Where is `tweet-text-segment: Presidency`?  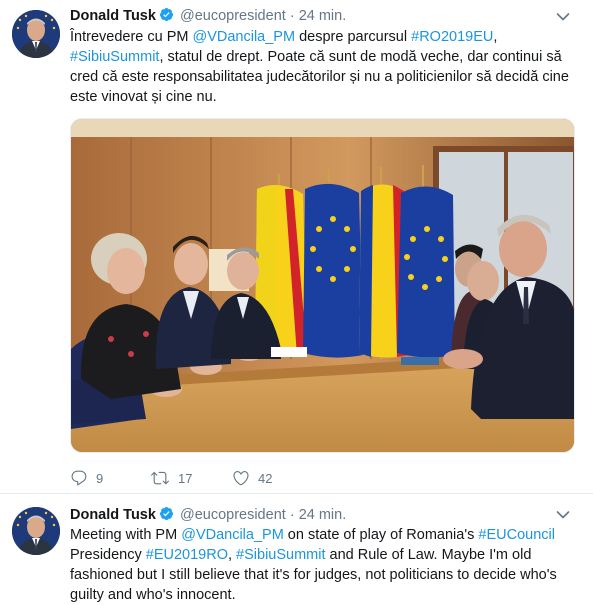
tweet-text-segment: Presidency is located at coordinates (108, 555).